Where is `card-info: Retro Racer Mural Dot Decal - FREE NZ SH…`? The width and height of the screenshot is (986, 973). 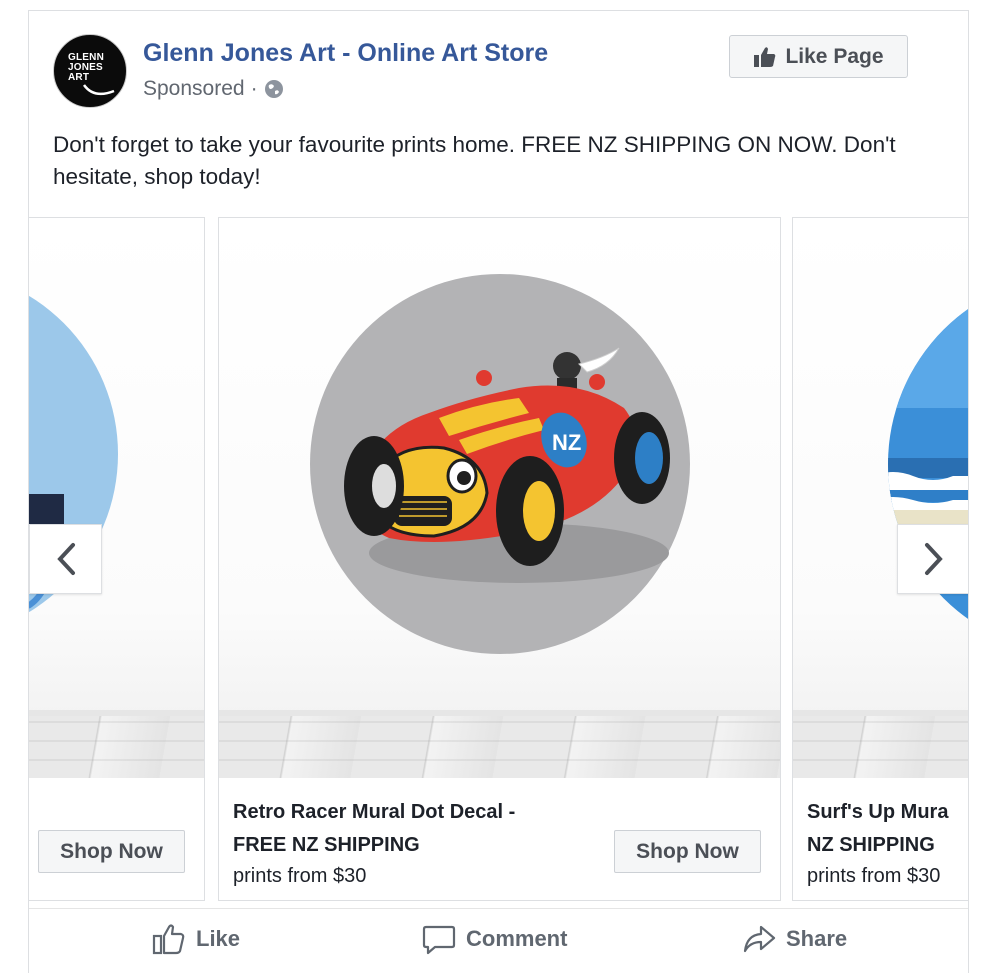
card-info: Retro Racer Mural Dot Decal - FREE NZ SH… is located at coordinates (499, 839).